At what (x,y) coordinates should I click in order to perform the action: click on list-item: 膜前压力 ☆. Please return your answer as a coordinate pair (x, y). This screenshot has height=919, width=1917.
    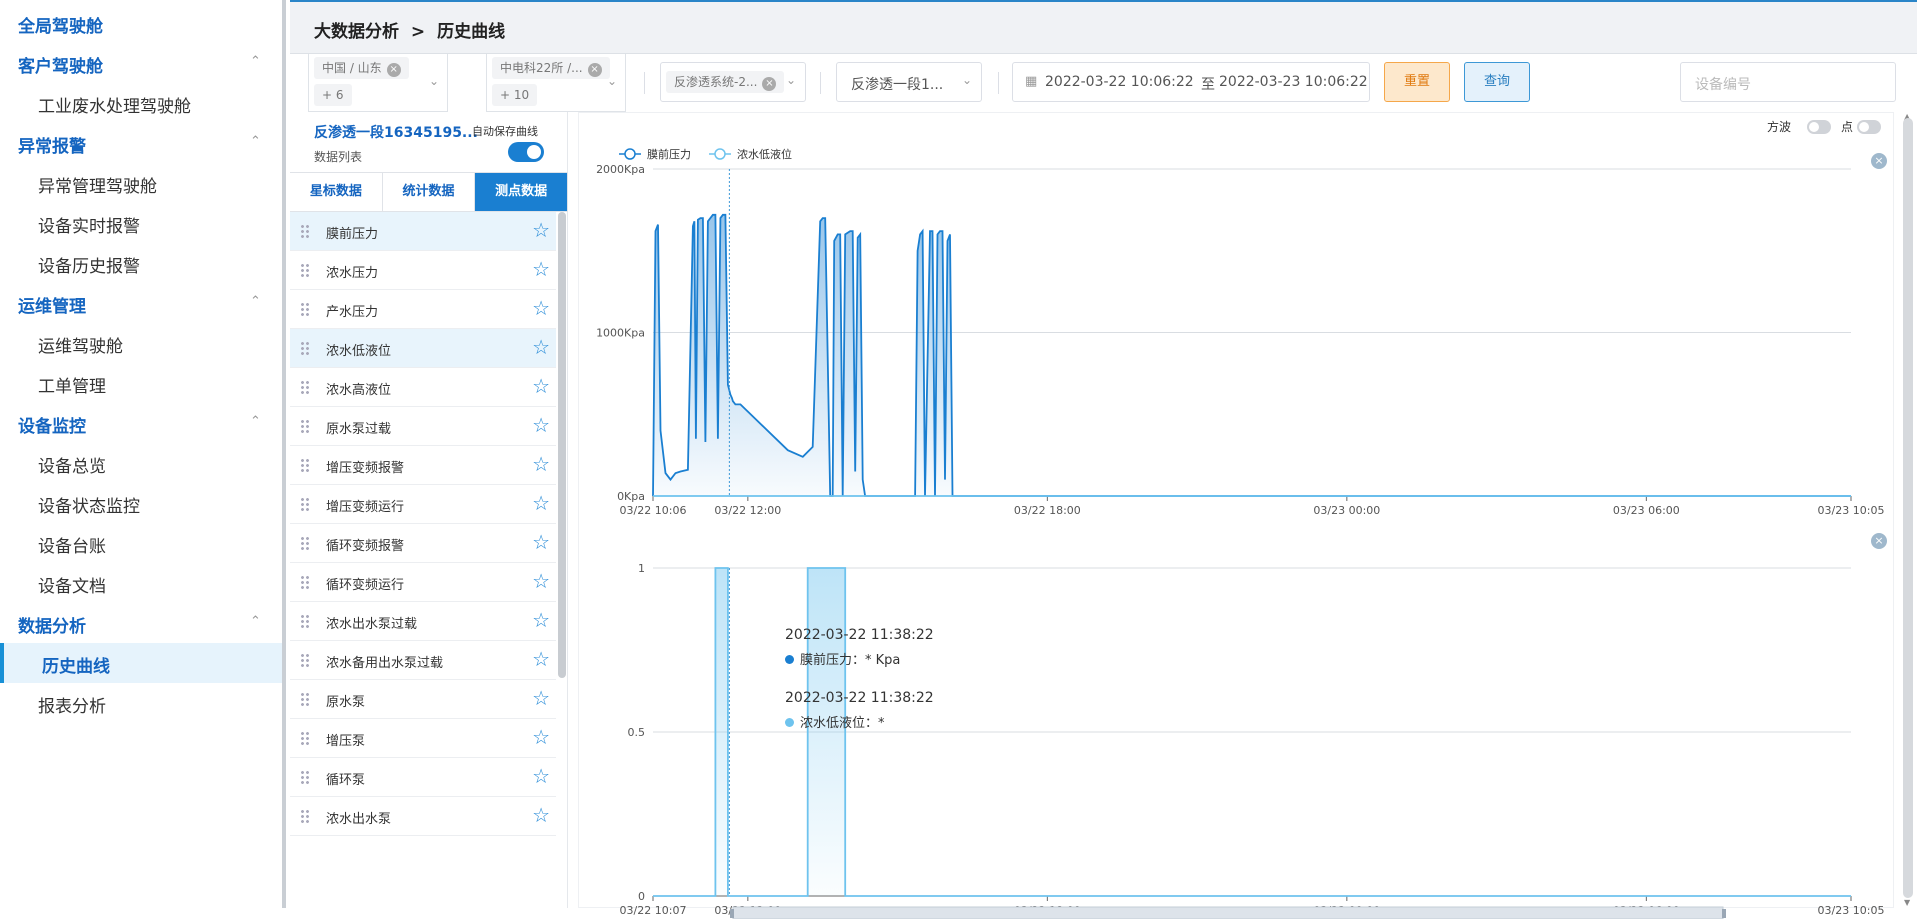
    Looking at the image, I should click on (423, 231).